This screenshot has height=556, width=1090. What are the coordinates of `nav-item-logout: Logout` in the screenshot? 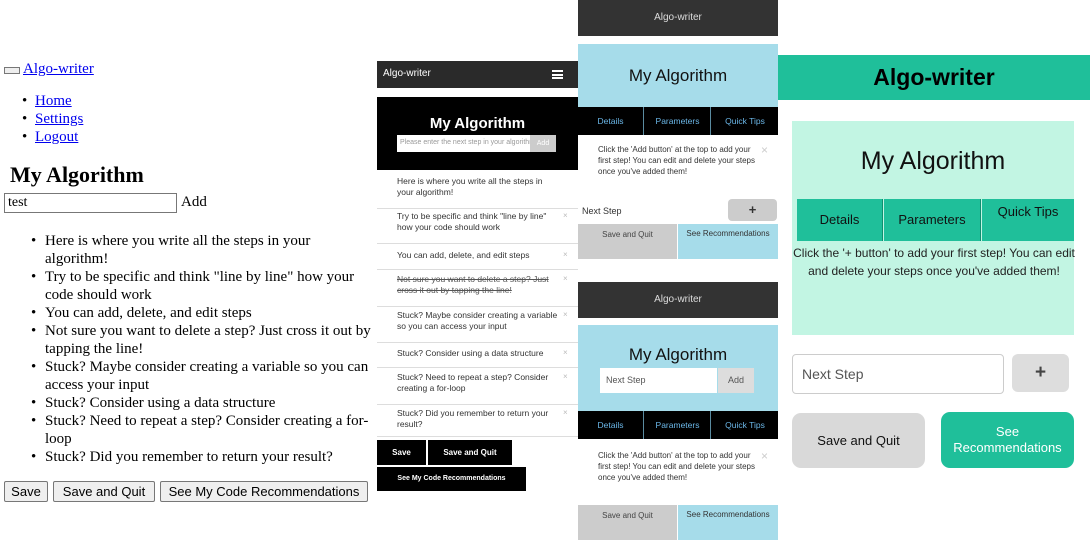 It's located at (52, 137).